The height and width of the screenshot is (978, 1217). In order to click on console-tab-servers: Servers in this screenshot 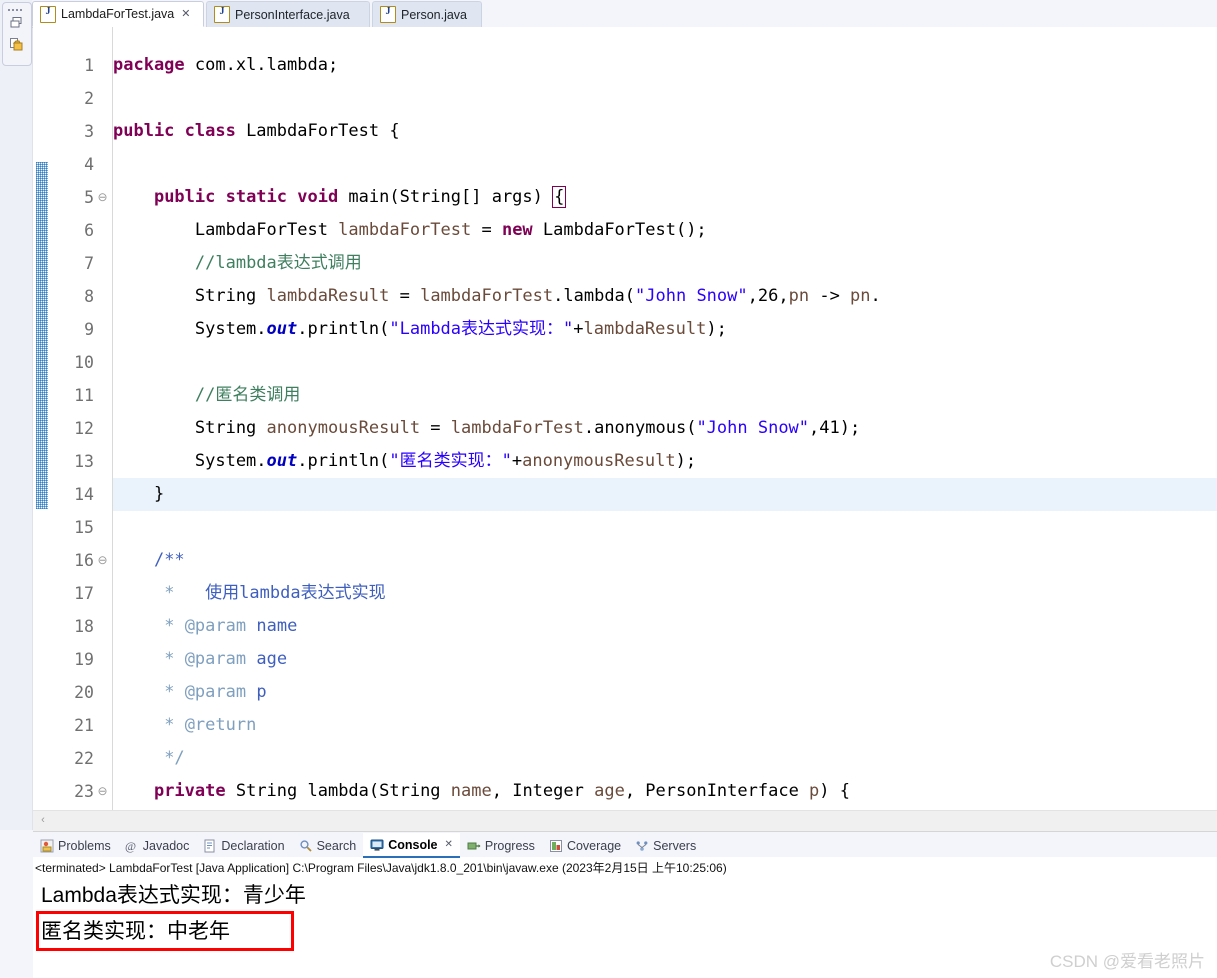, I will do `click(665, 845)`.